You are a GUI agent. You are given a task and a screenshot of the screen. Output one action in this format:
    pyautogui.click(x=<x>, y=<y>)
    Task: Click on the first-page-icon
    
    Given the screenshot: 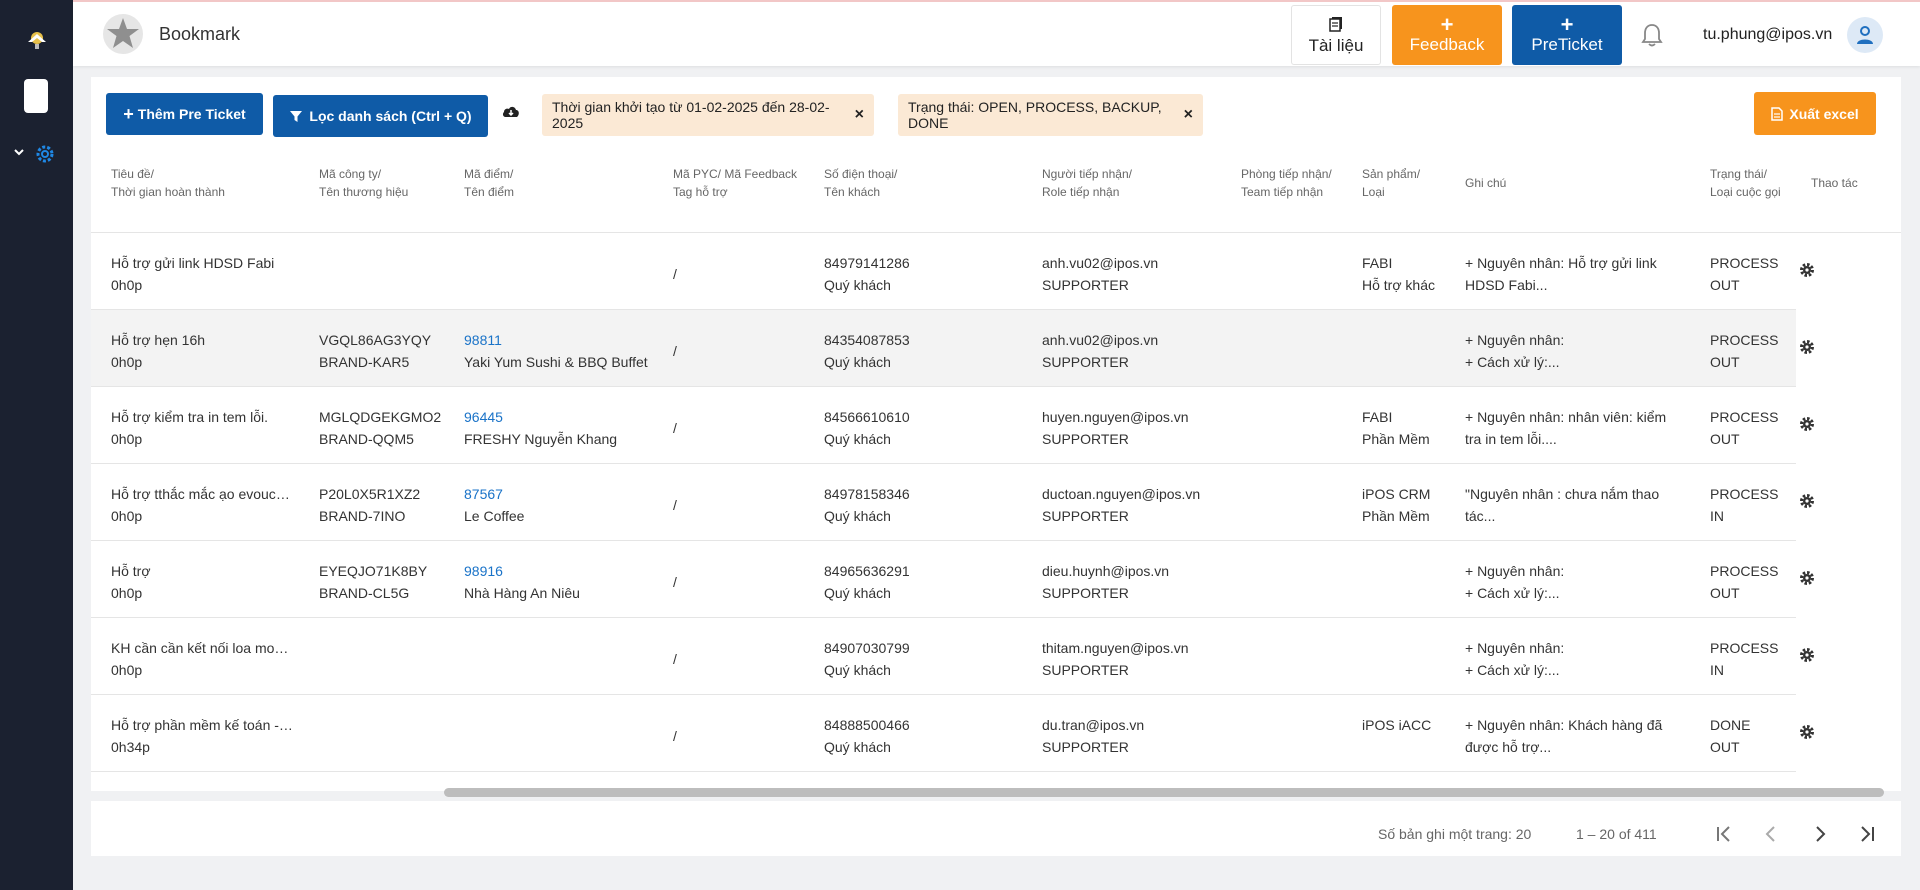 What is the action you would take?
    pyautogui.click(x=1724, y=834)
    